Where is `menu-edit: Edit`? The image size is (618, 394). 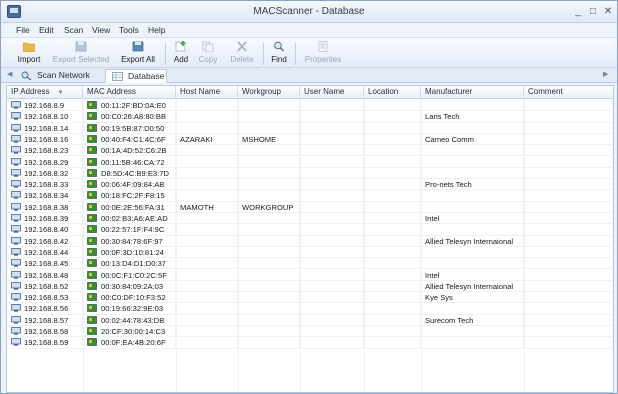 menu-edit: Edit is located at coordinates (46, 30).